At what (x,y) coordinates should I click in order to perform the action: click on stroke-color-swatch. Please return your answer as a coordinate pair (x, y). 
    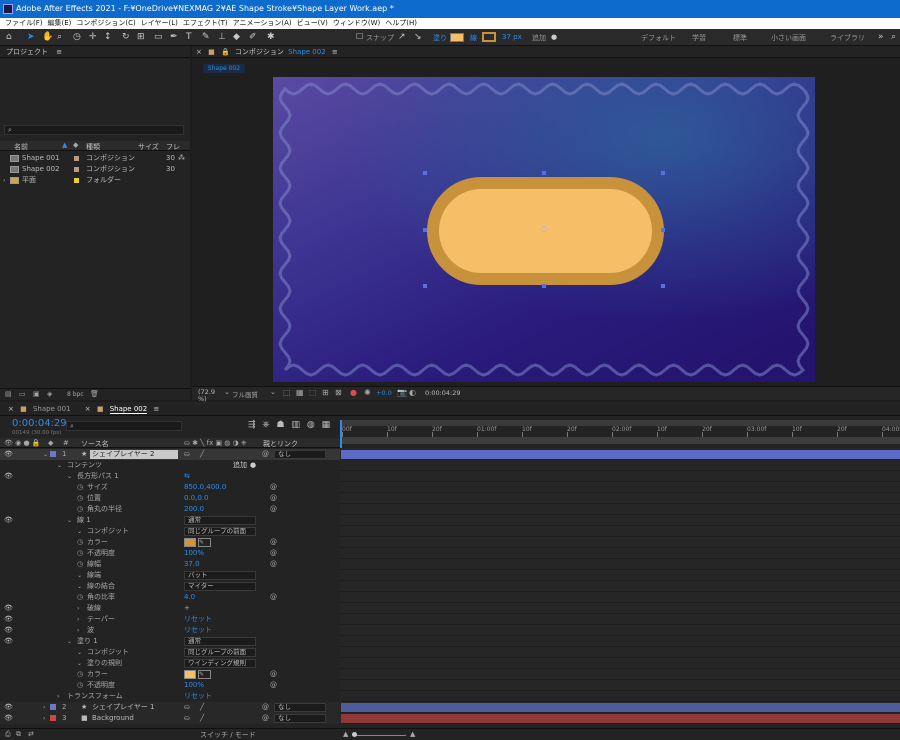
    Looking at the image, I should click on (489, 37).